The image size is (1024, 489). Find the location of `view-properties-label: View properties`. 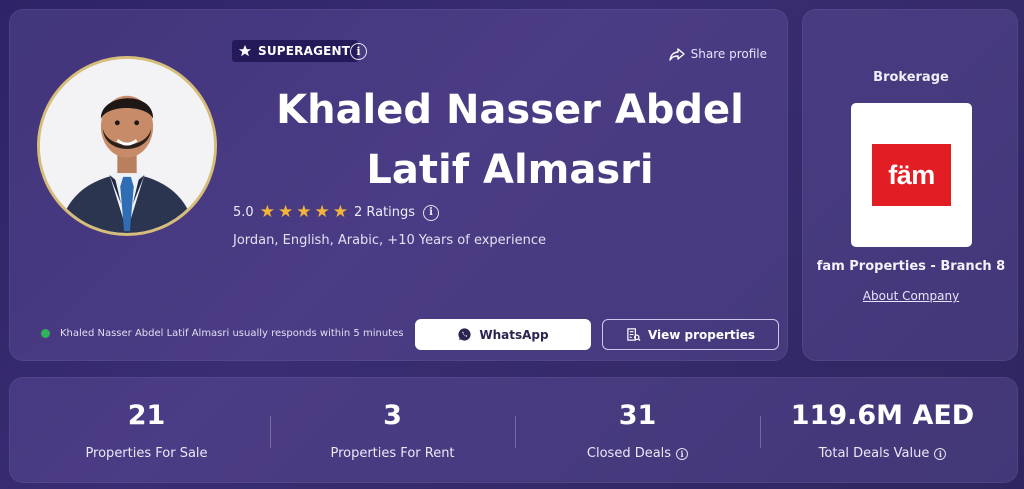

view-properties-label: View properties is located at coordinates (701, 334).